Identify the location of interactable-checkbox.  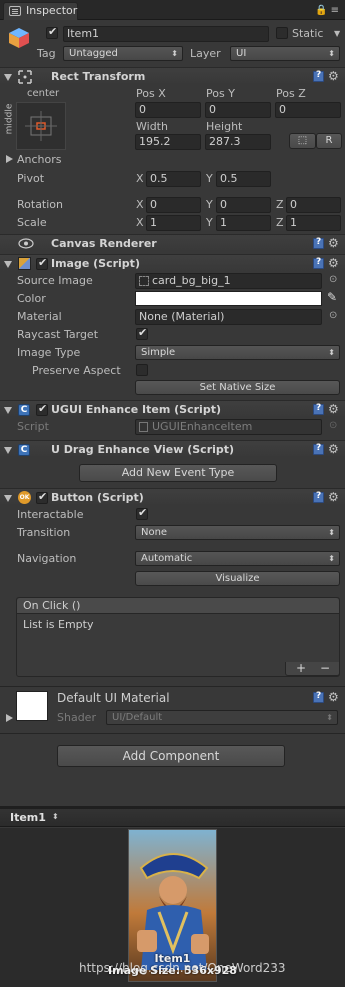
(142, 513).